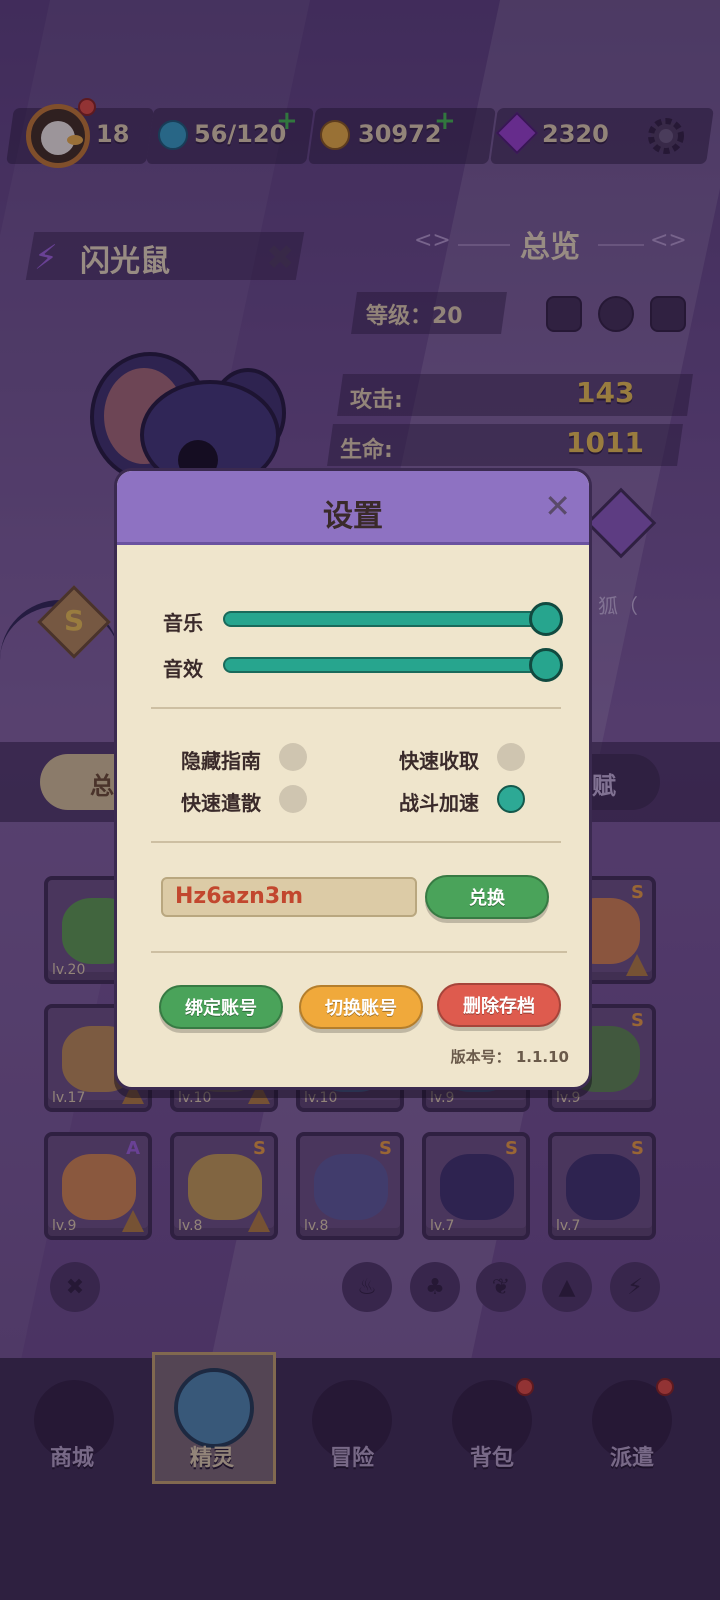 The height and width of the screenshot is (1600, 720). What do you see at coordinates (293, 757) in the screenshot?
I see `hide-guide-toggle` at bounding box center [293, 757].